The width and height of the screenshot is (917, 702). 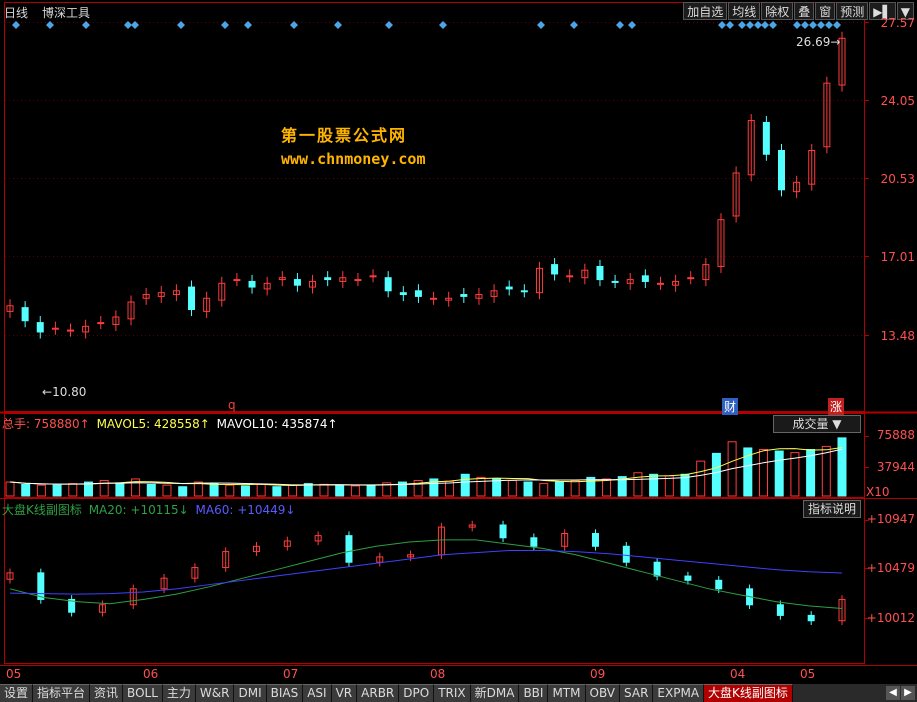 What do you see at coordinates (817, 424) in the screenshot?
I see `volume-indicator-select: 成交量 ▼` at bounding box center [817, 424].